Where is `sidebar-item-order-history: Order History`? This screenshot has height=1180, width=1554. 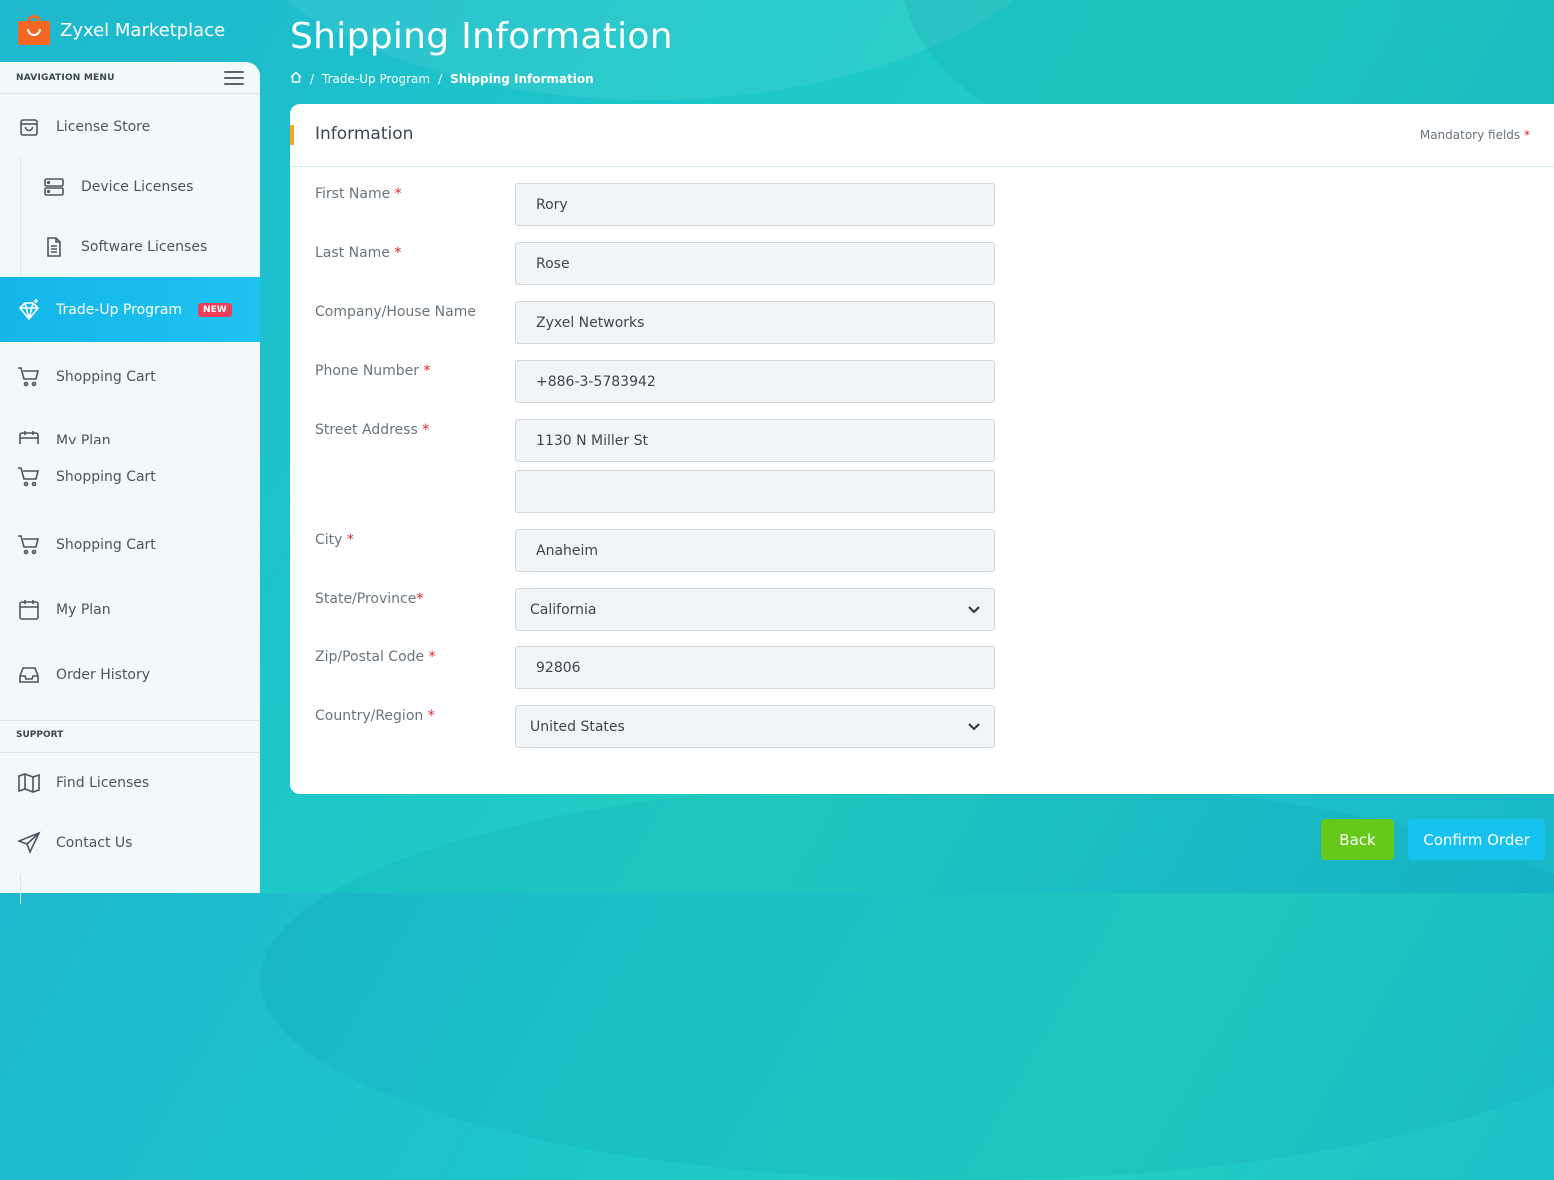
sidebar-item-order-history: Order History is located at coordinates (130, 675).